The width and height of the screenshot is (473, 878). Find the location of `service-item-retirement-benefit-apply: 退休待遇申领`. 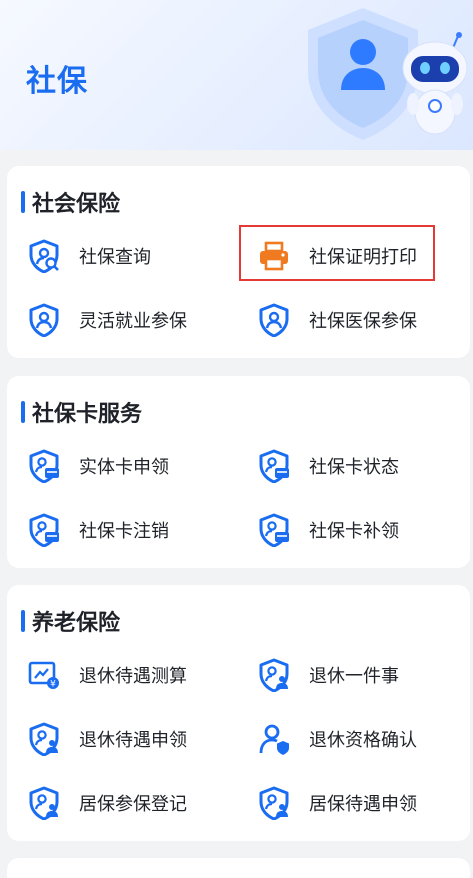

service-item-retirement-benefit-apply: 退休待遇申领 is located at coordinates (107, 739).